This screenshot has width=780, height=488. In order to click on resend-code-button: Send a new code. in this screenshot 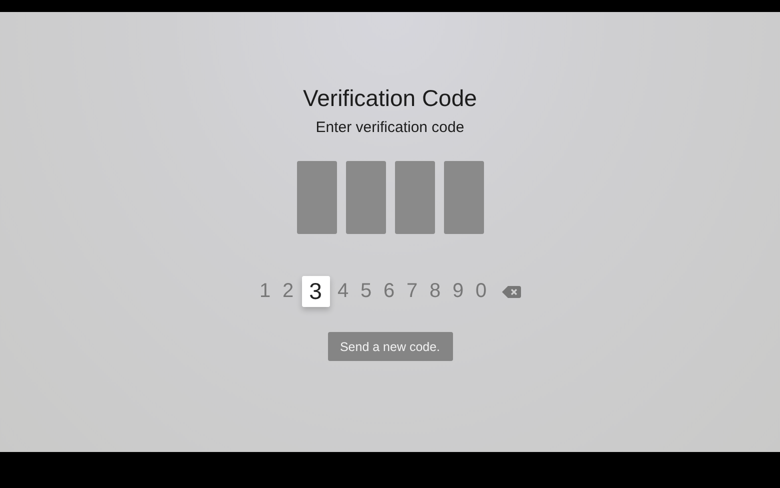, I will do `click(390, 346)`.